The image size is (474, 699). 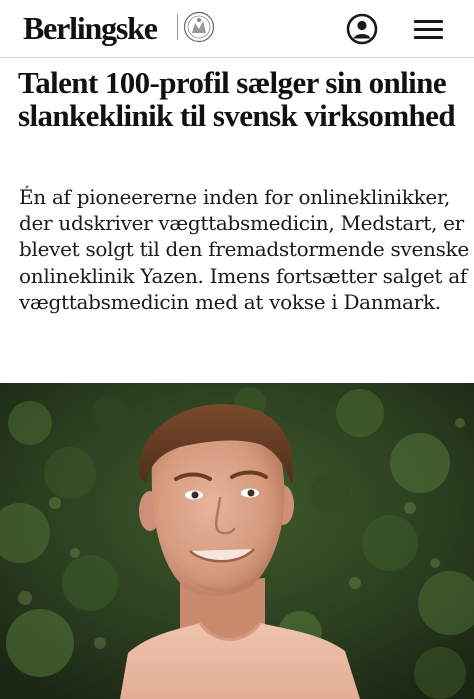 What do you see at coordinates (199, 27) in the screenshot?
I see `berlingske-crest-icon` at bounding box center [199, 27].